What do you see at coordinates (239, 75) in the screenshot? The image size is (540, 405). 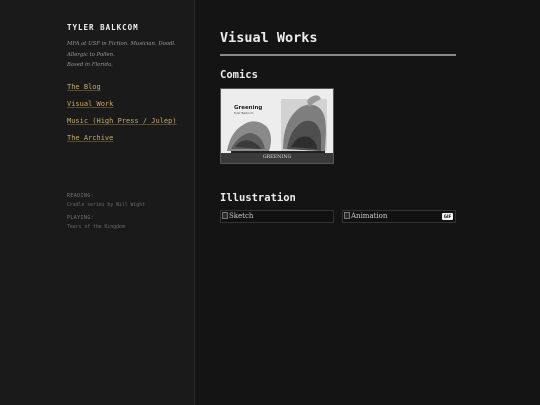 I see `section-heading-comics: Comics` at bounding box center [239, 75].